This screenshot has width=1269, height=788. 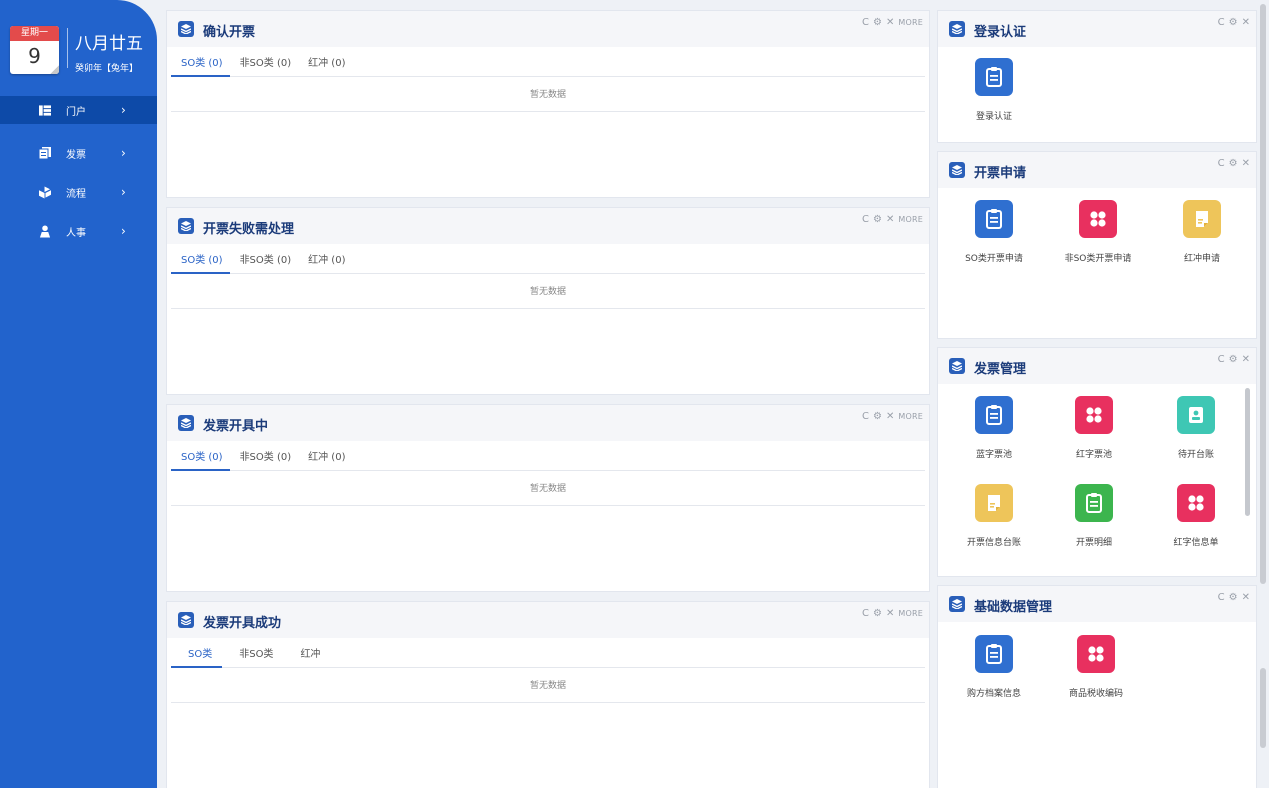 I want to click on tile-invoice-details: 开票明细, so click(x=1094, y=516).